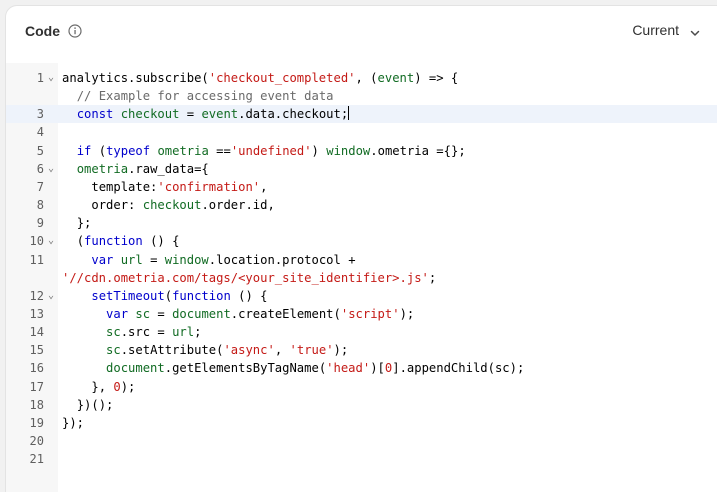 This screenshot has width=717, height=492. Describe the element at coordinates (40, 168) in the screenshot. I see `line-number: 6` at that location.